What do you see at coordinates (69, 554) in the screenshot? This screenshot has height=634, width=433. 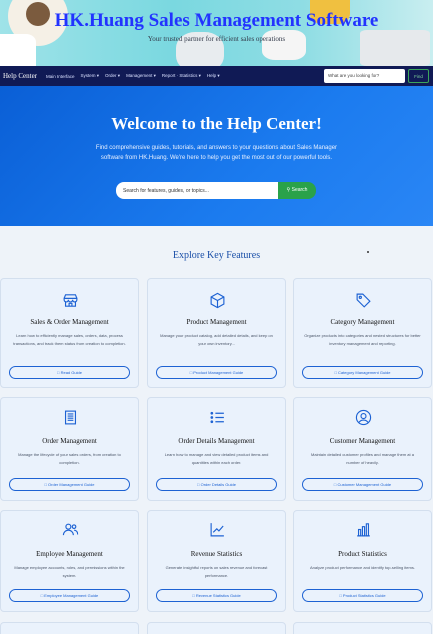 I see `card-title: Employee Management` at bounding box center [69, 554].